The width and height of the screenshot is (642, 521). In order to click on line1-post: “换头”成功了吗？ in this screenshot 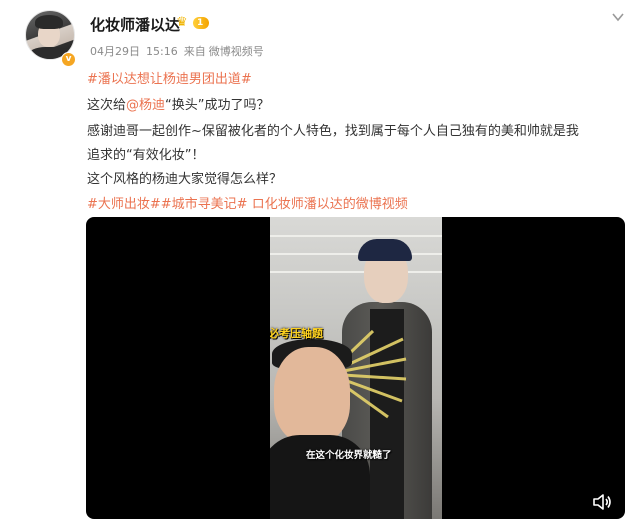, I will do `click(217, 105)`.